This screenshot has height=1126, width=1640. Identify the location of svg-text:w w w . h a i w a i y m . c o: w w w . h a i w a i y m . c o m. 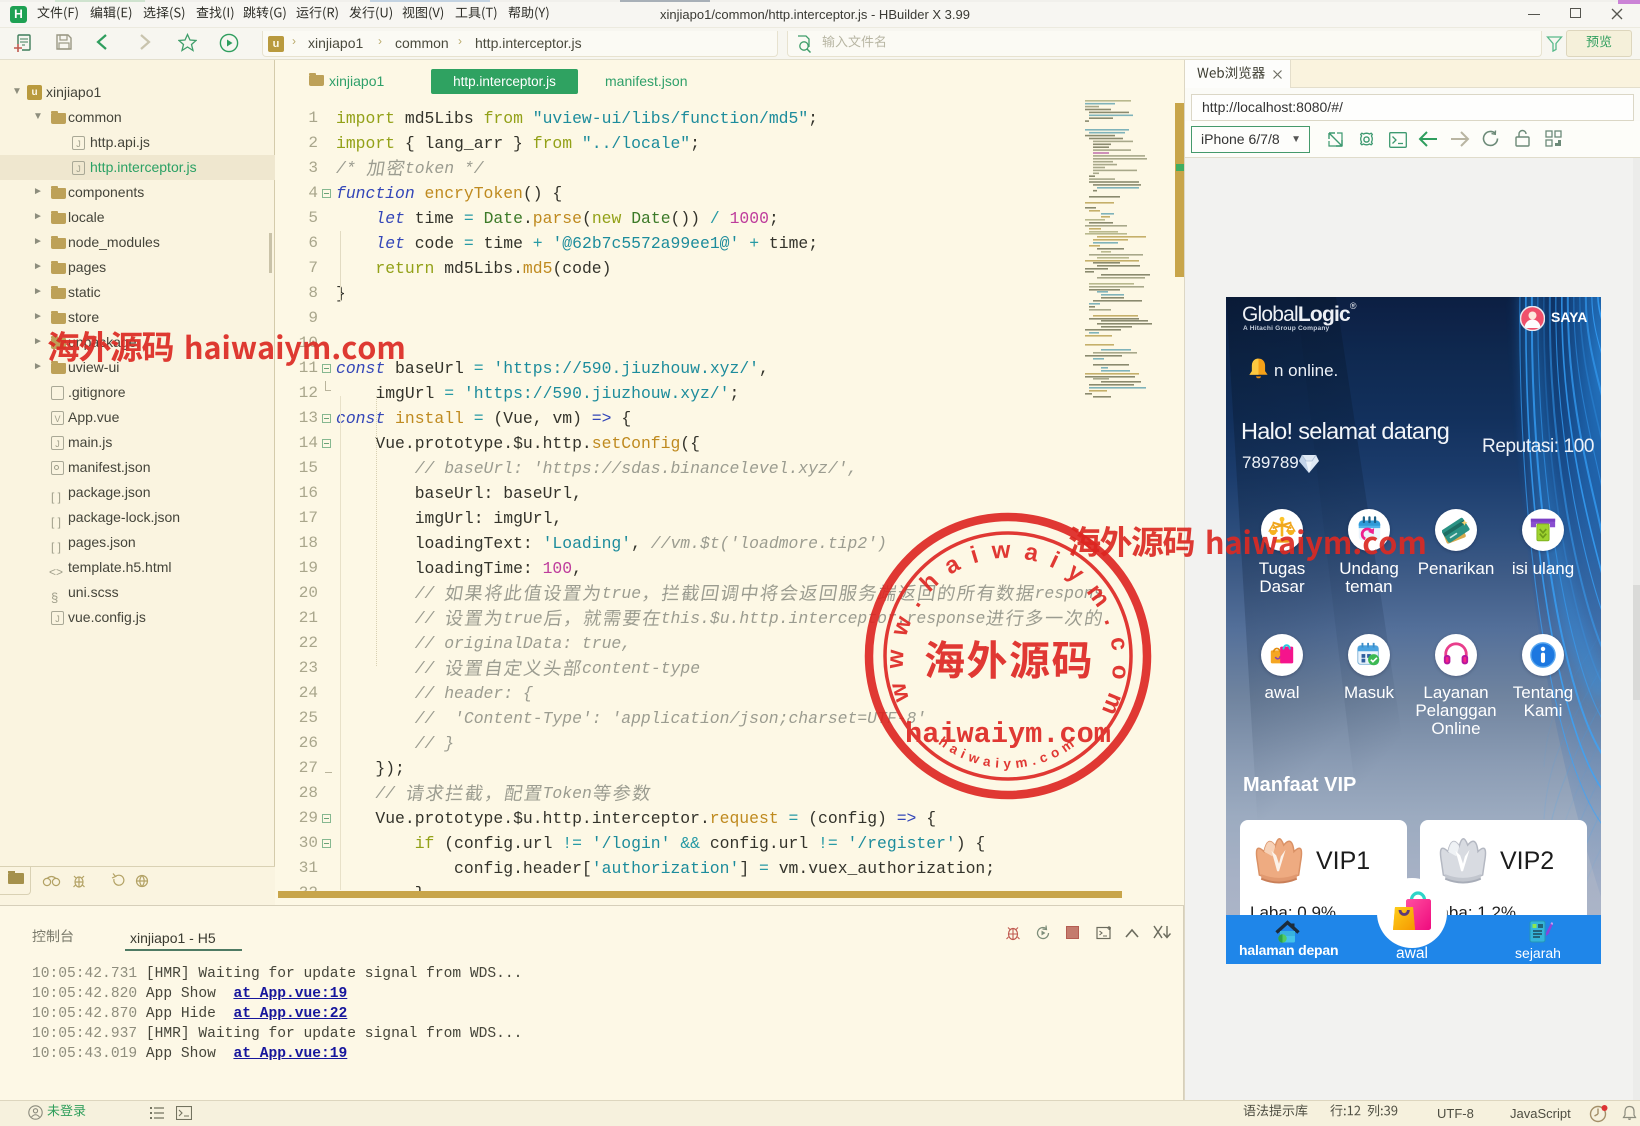
(1008, 628).